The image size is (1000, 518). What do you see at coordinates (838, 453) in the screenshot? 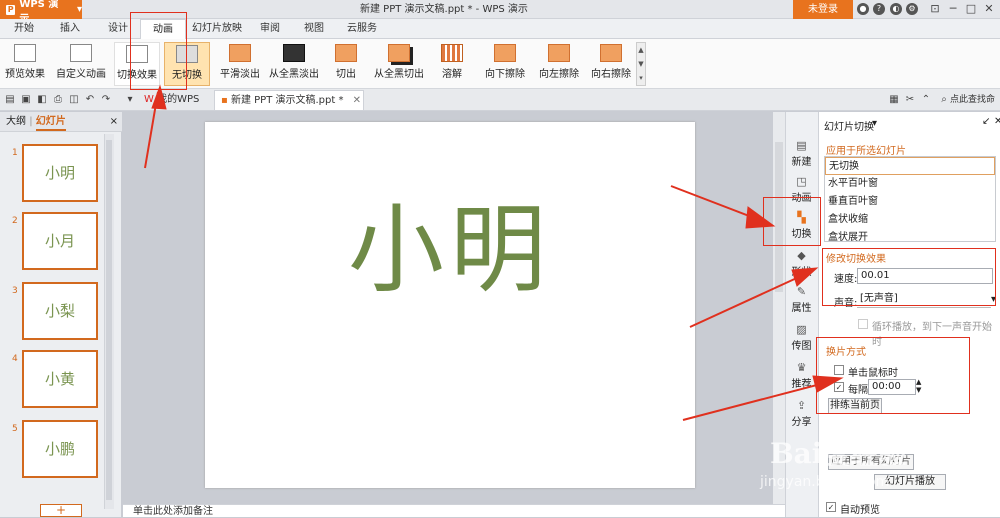
I see `baidu-watermark: Bai度经验` at bounding box center [838, 453].